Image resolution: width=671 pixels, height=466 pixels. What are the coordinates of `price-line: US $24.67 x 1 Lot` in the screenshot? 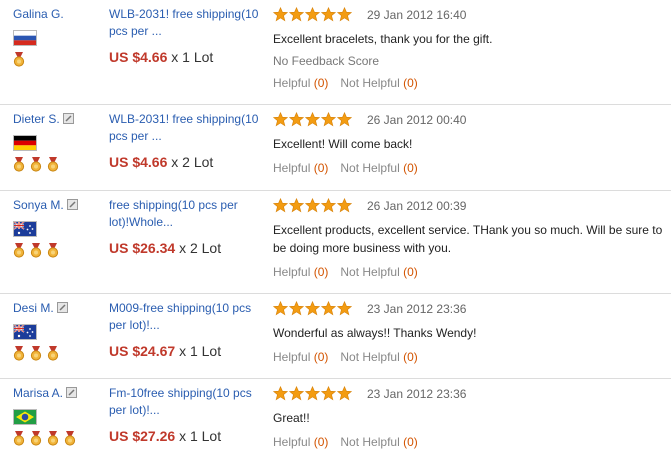 It's located at (189, 351).